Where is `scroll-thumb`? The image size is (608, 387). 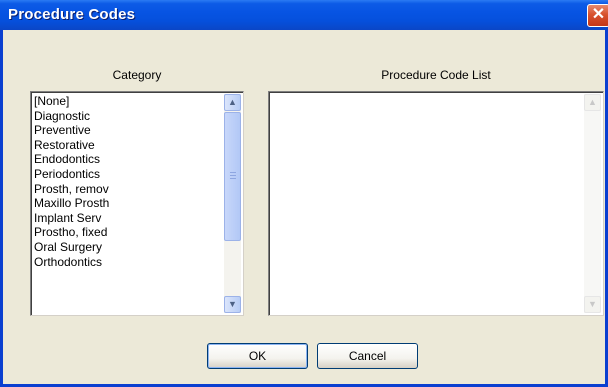
scroll-thumb is located at coordinates (232, 176).